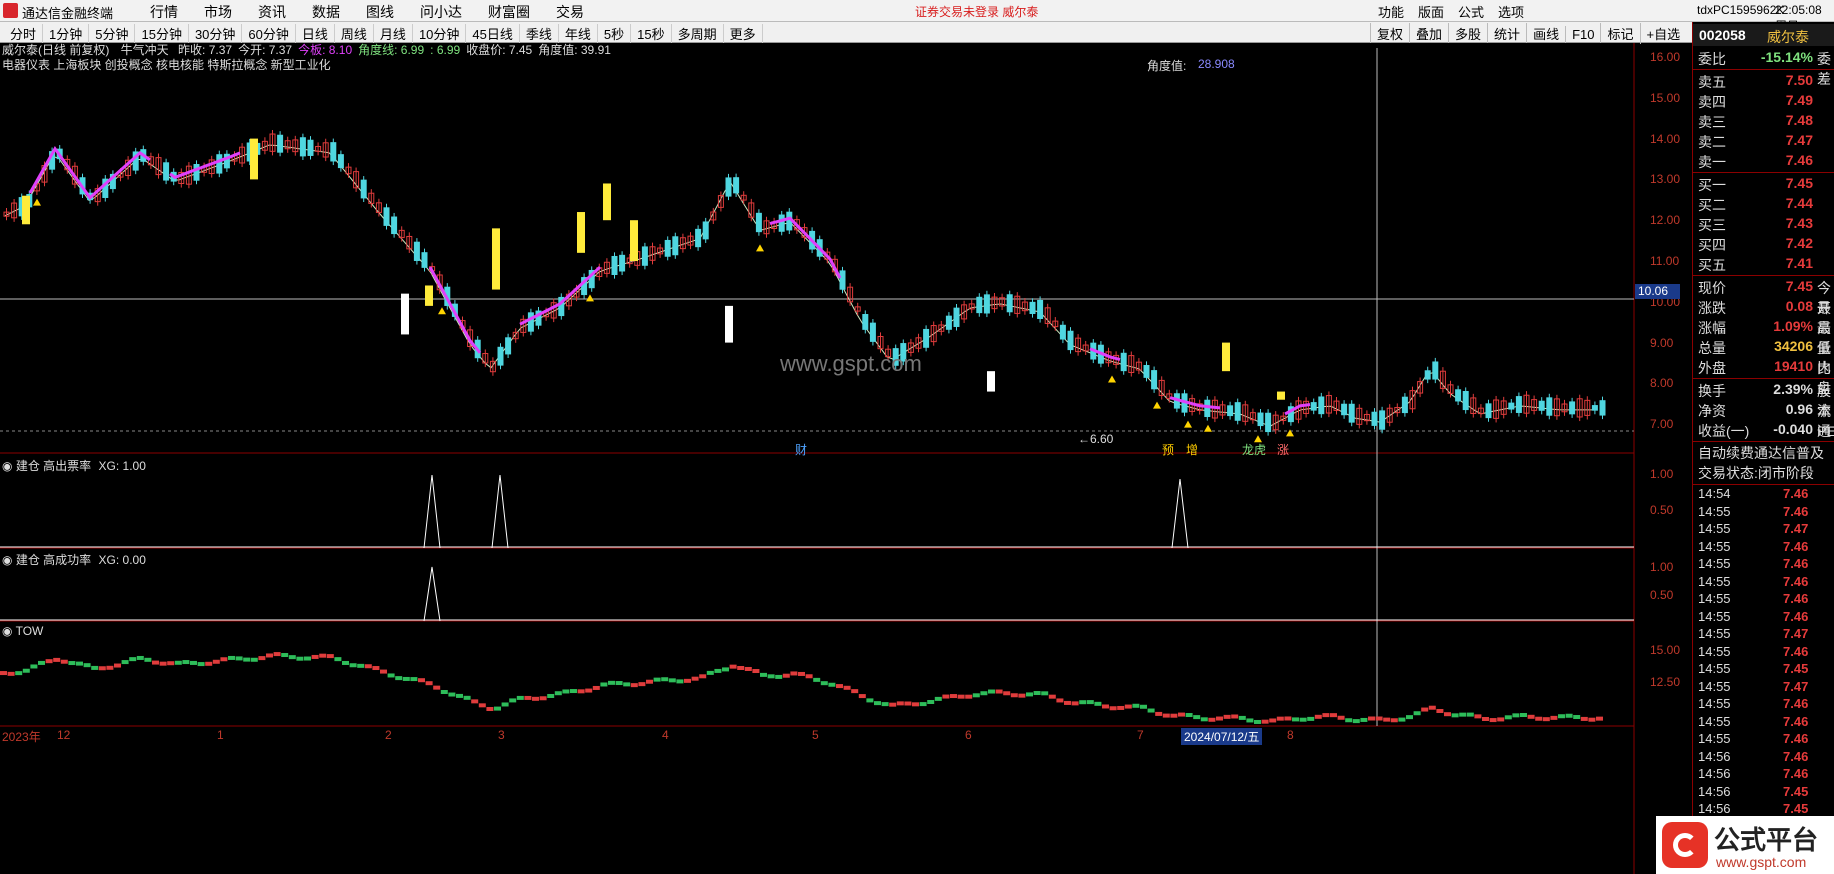 This screenshot has width=1834, height=874. Describe the element at coordinates (1793, 326) in the screenshot. I see `quote-value: 1.09%` at that location.